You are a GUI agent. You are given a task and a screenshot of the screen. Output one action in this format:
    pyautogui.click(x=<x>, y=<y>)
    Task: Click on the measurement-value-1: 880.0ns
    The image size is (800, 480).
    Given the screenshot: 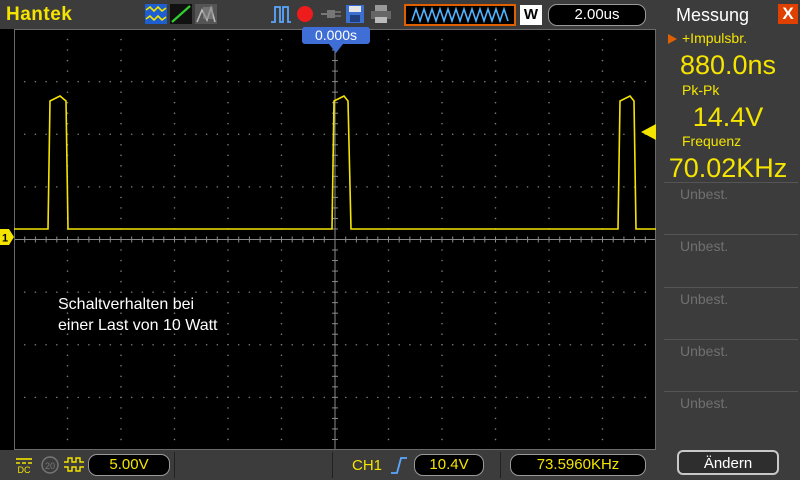 What is the action you would take?
    pyautogui.click(x=728, y=65)
    